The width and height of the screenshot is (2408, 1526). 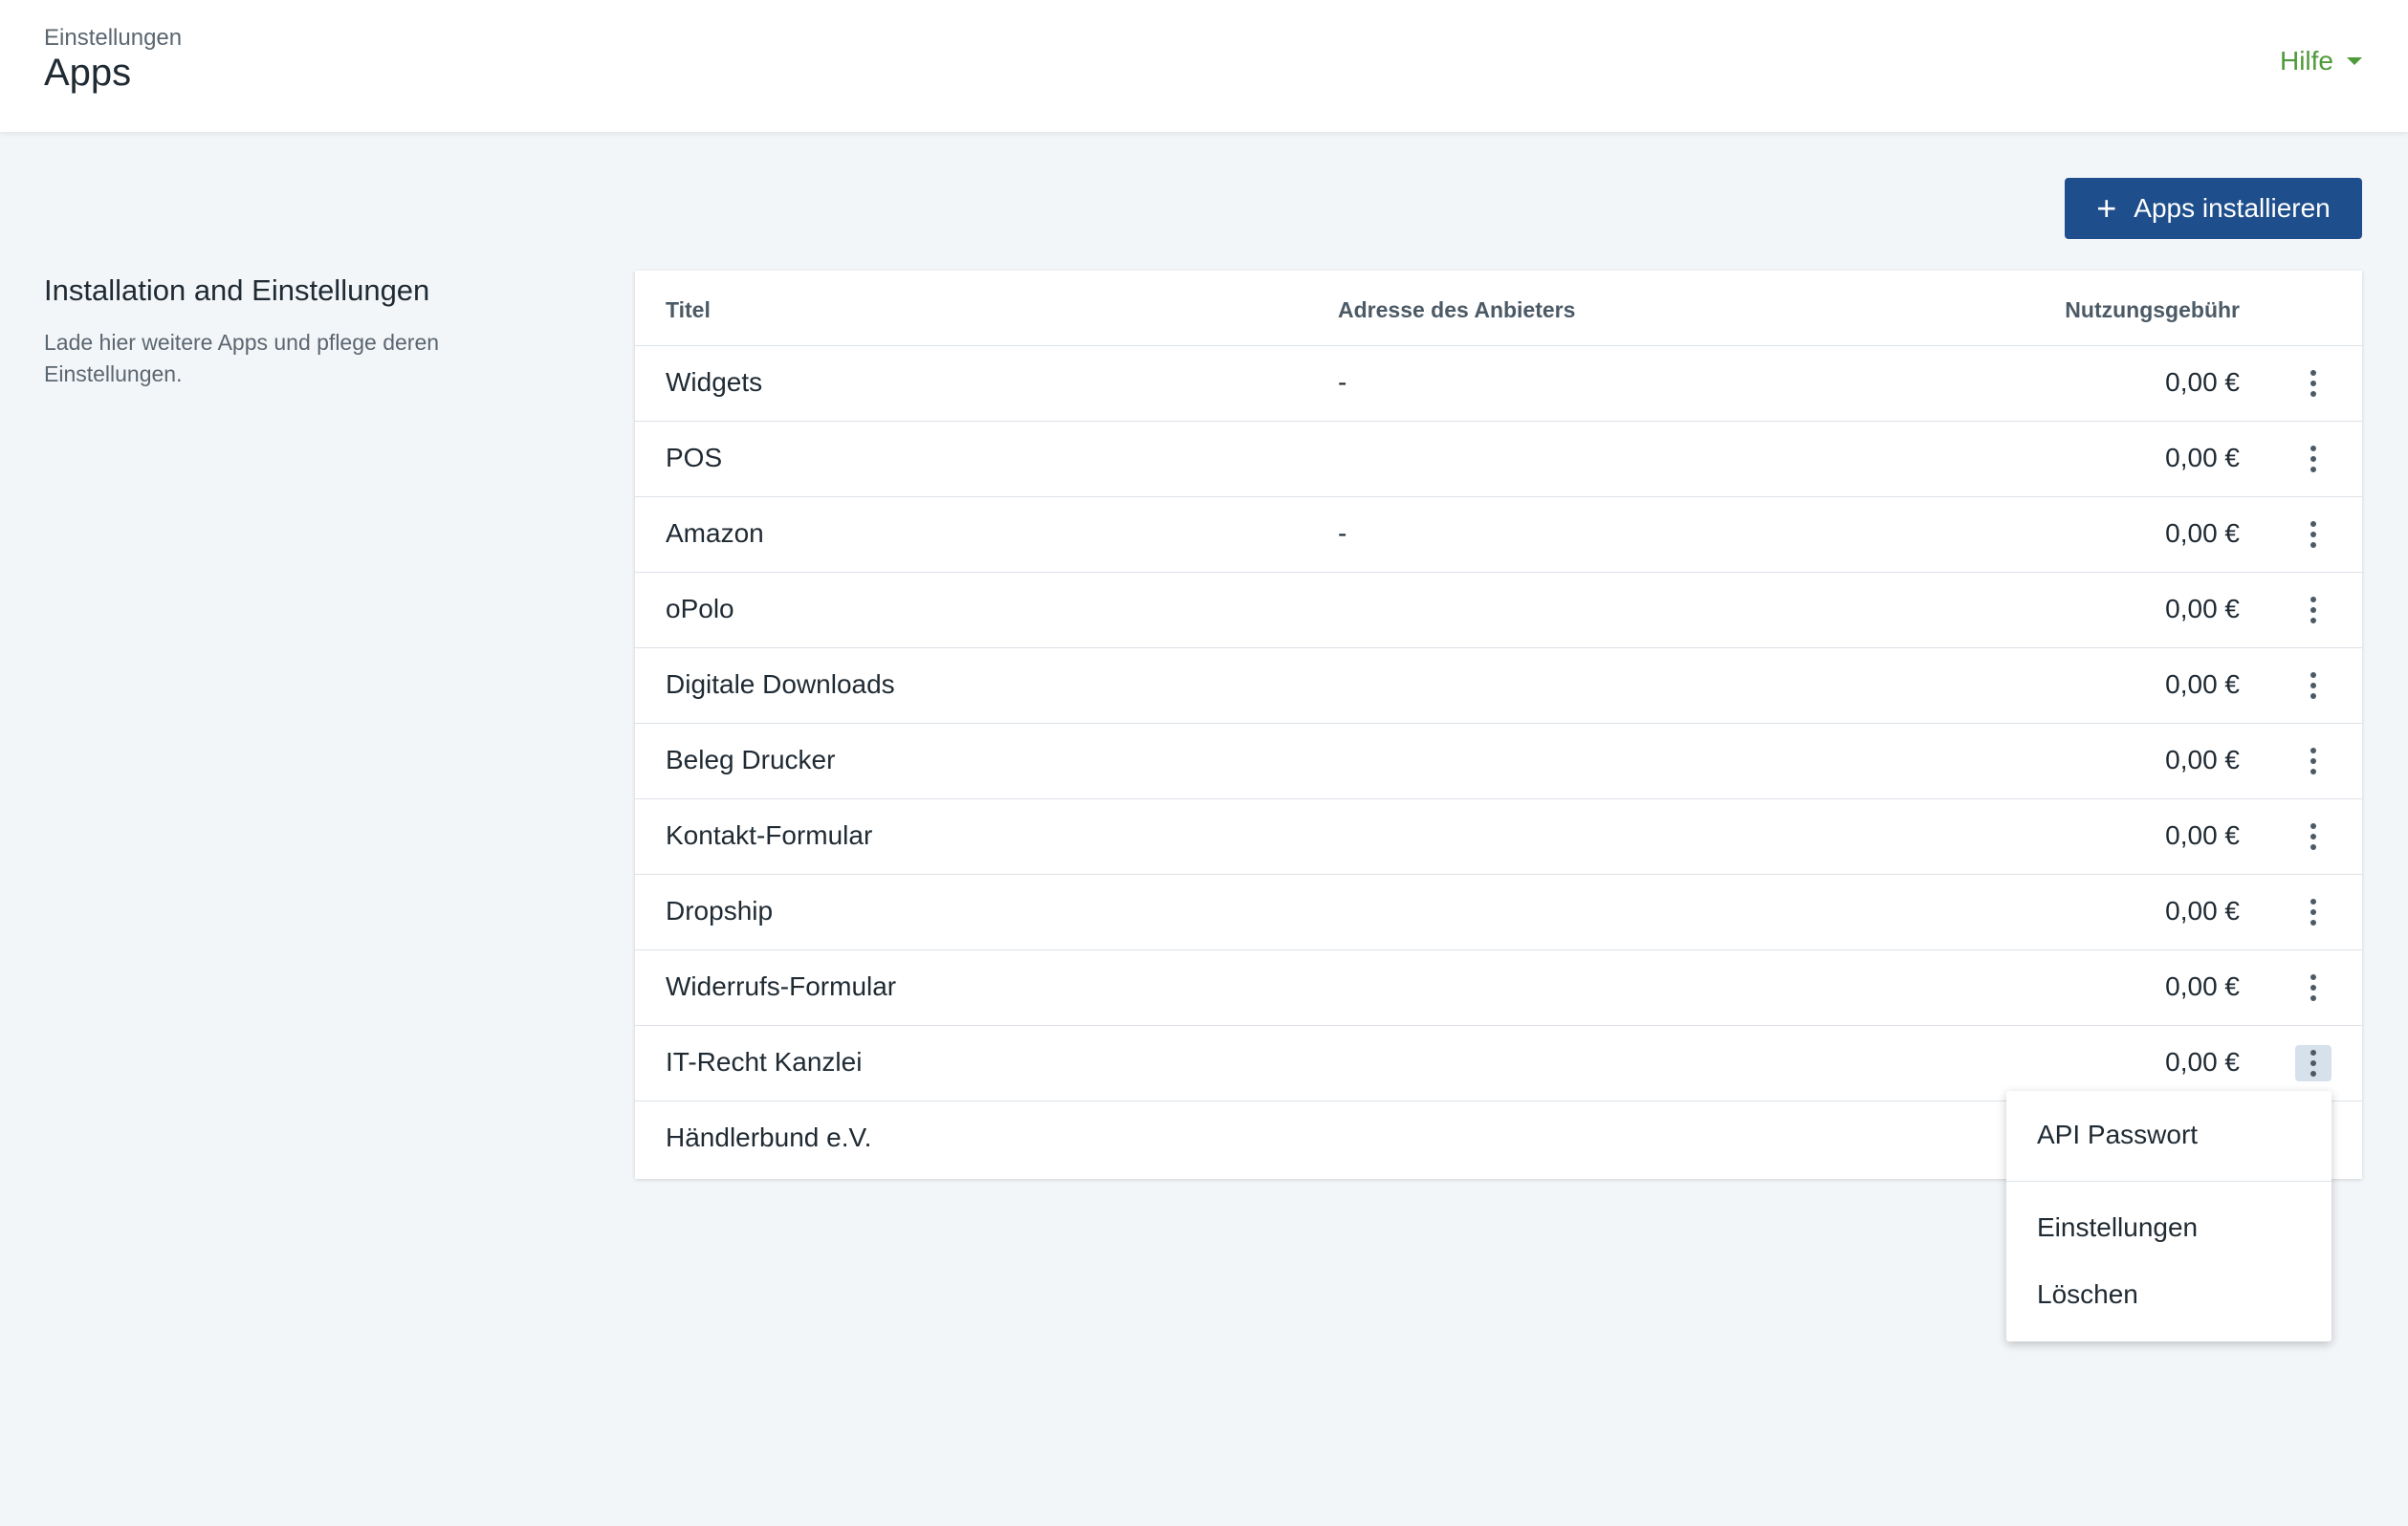 I want to click on menu-item-api-password: API Passwort, so click(x=2118, y=1135).